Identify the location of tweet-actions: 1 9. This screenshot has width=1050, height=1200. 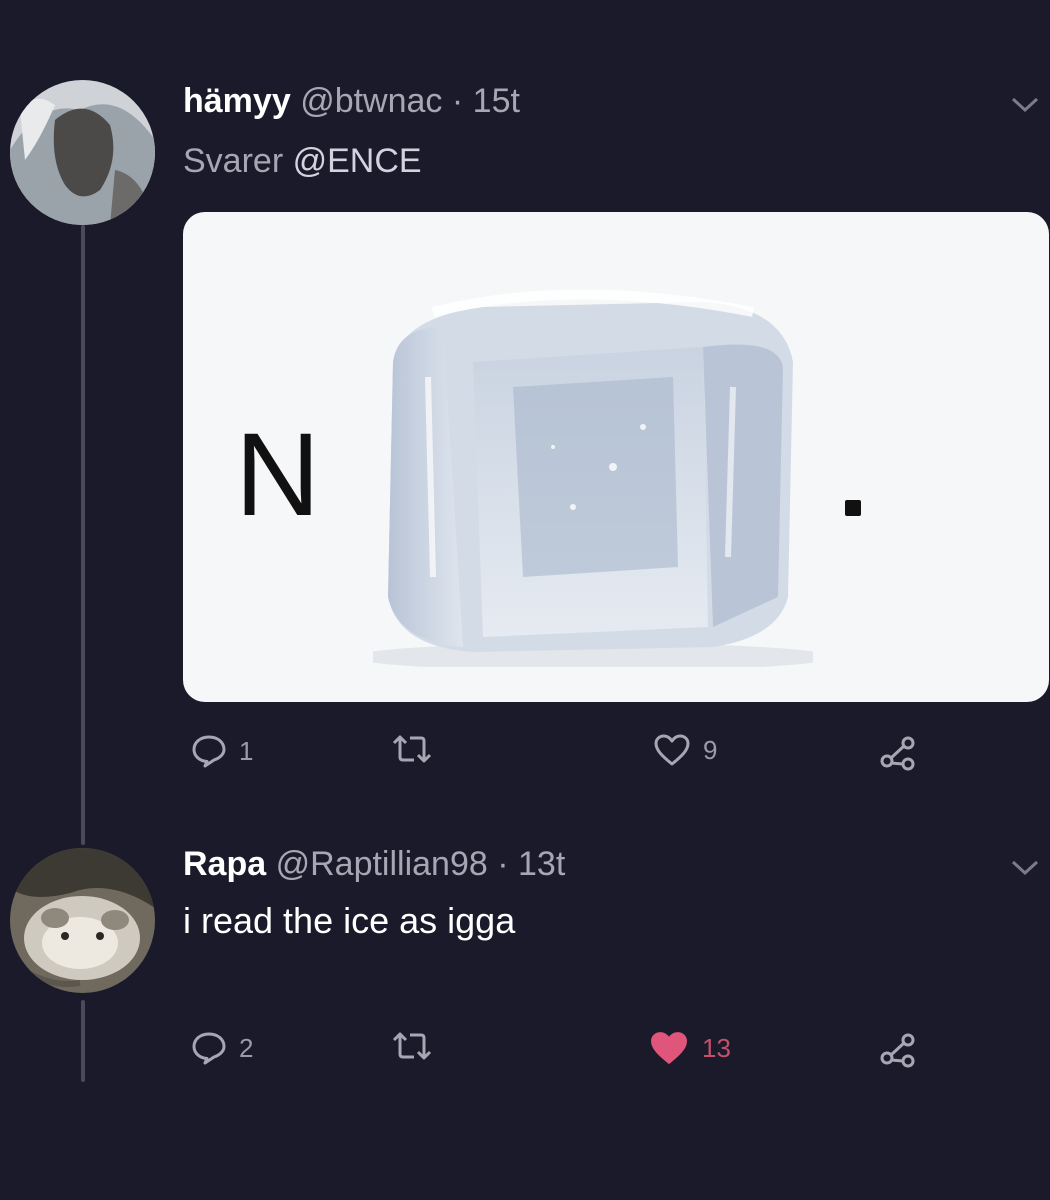
(616, 758).